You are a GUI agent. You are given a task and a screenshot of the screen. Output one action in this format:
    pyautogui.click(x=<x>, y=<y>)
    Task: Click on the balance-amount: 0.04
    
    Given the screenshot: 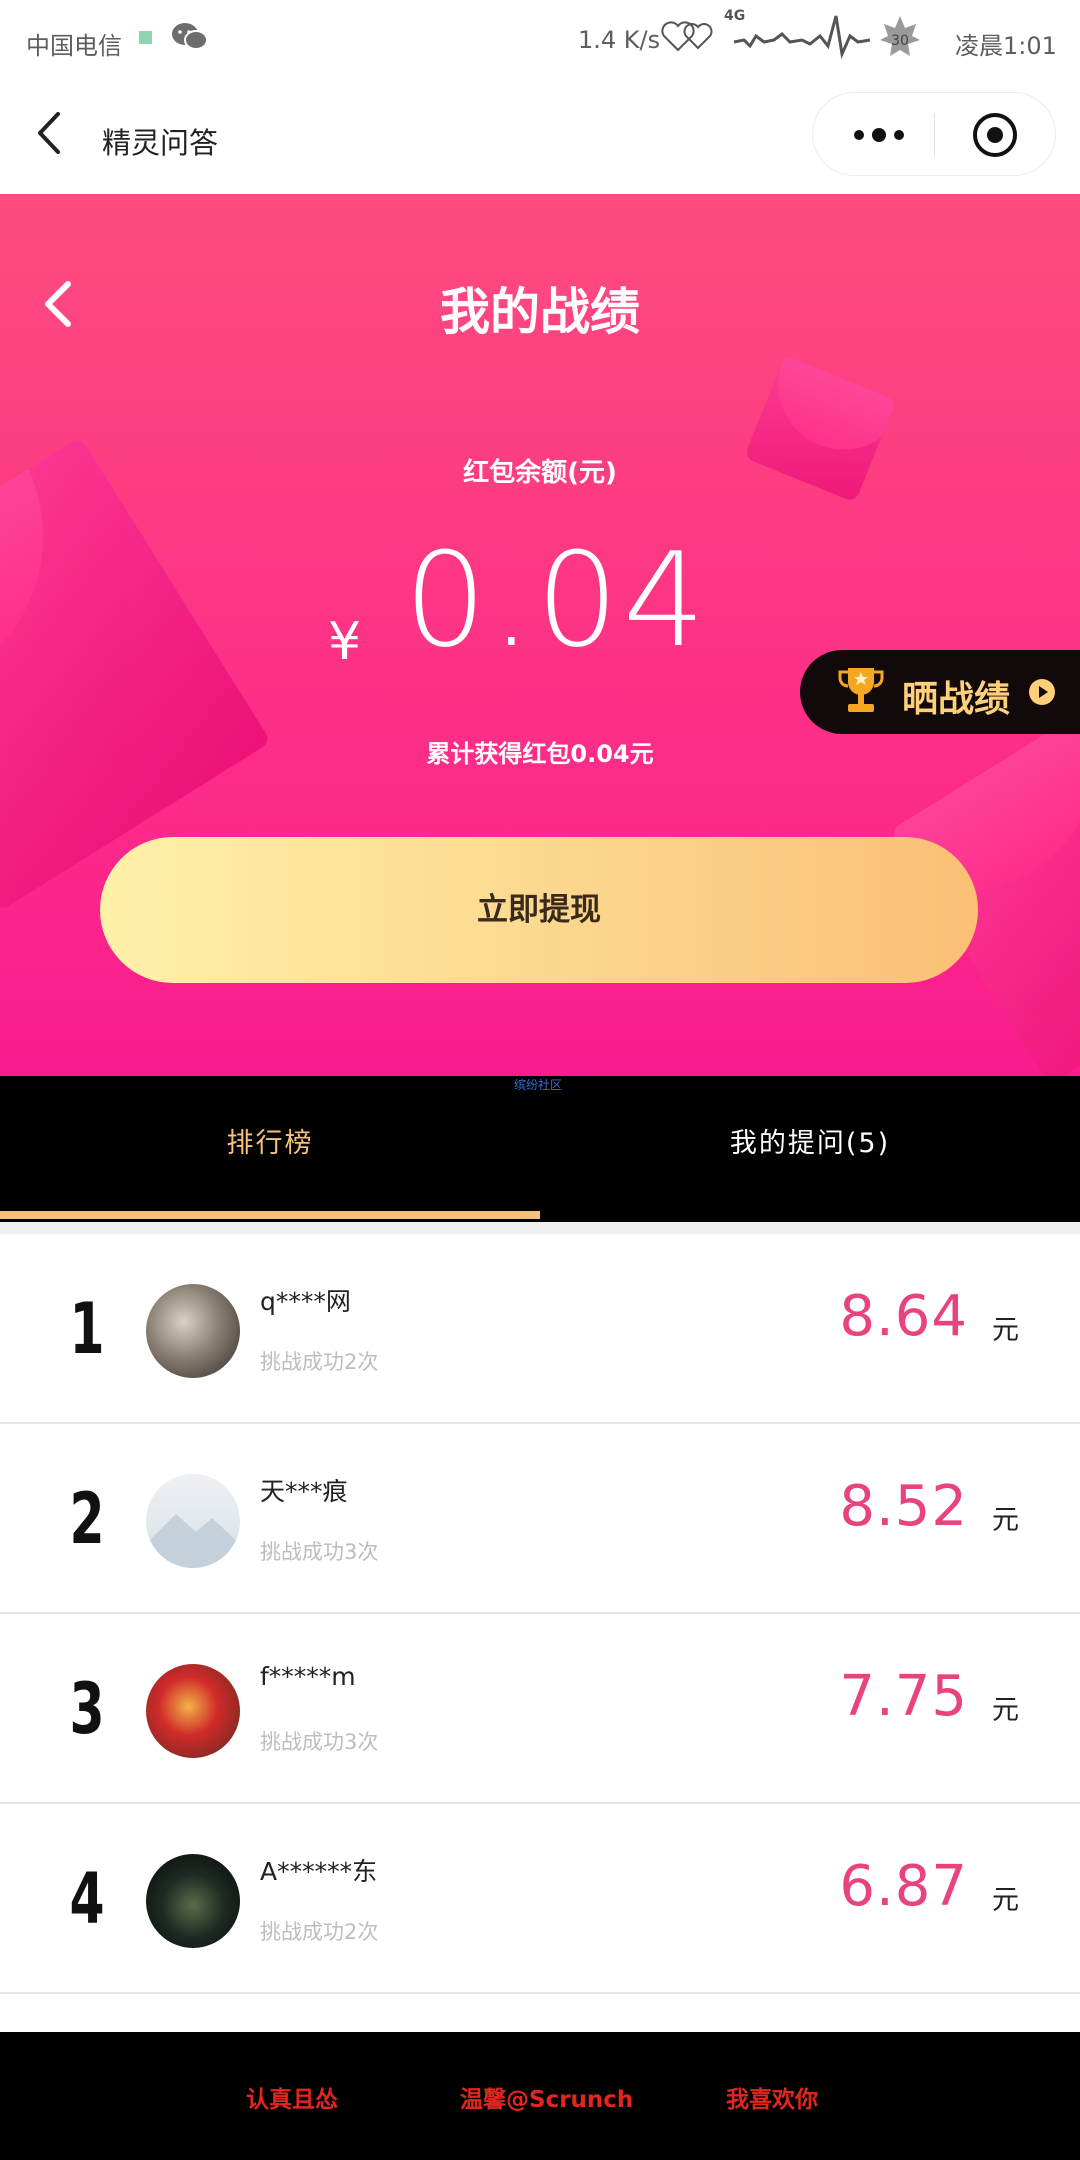 What is the action you would take?
    pyautogui.click(x=557, y=600)
    